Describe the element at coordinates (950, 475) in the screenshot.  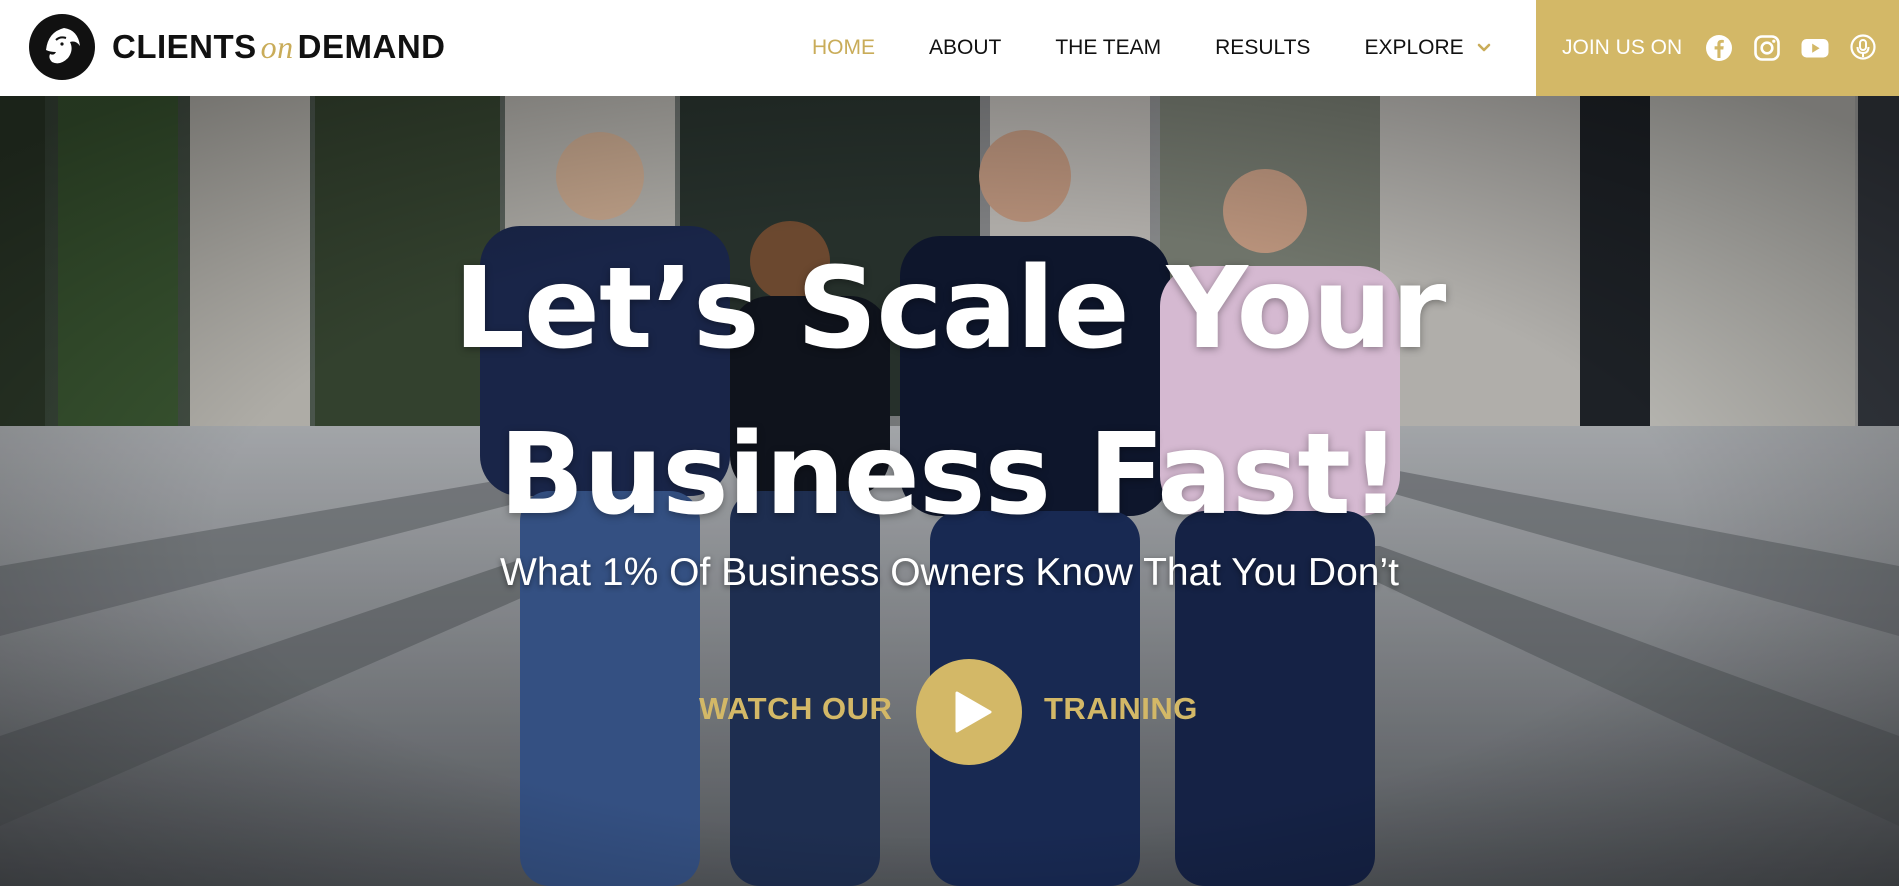
I see `hero-title-line-2: Business Fast!` at that location.